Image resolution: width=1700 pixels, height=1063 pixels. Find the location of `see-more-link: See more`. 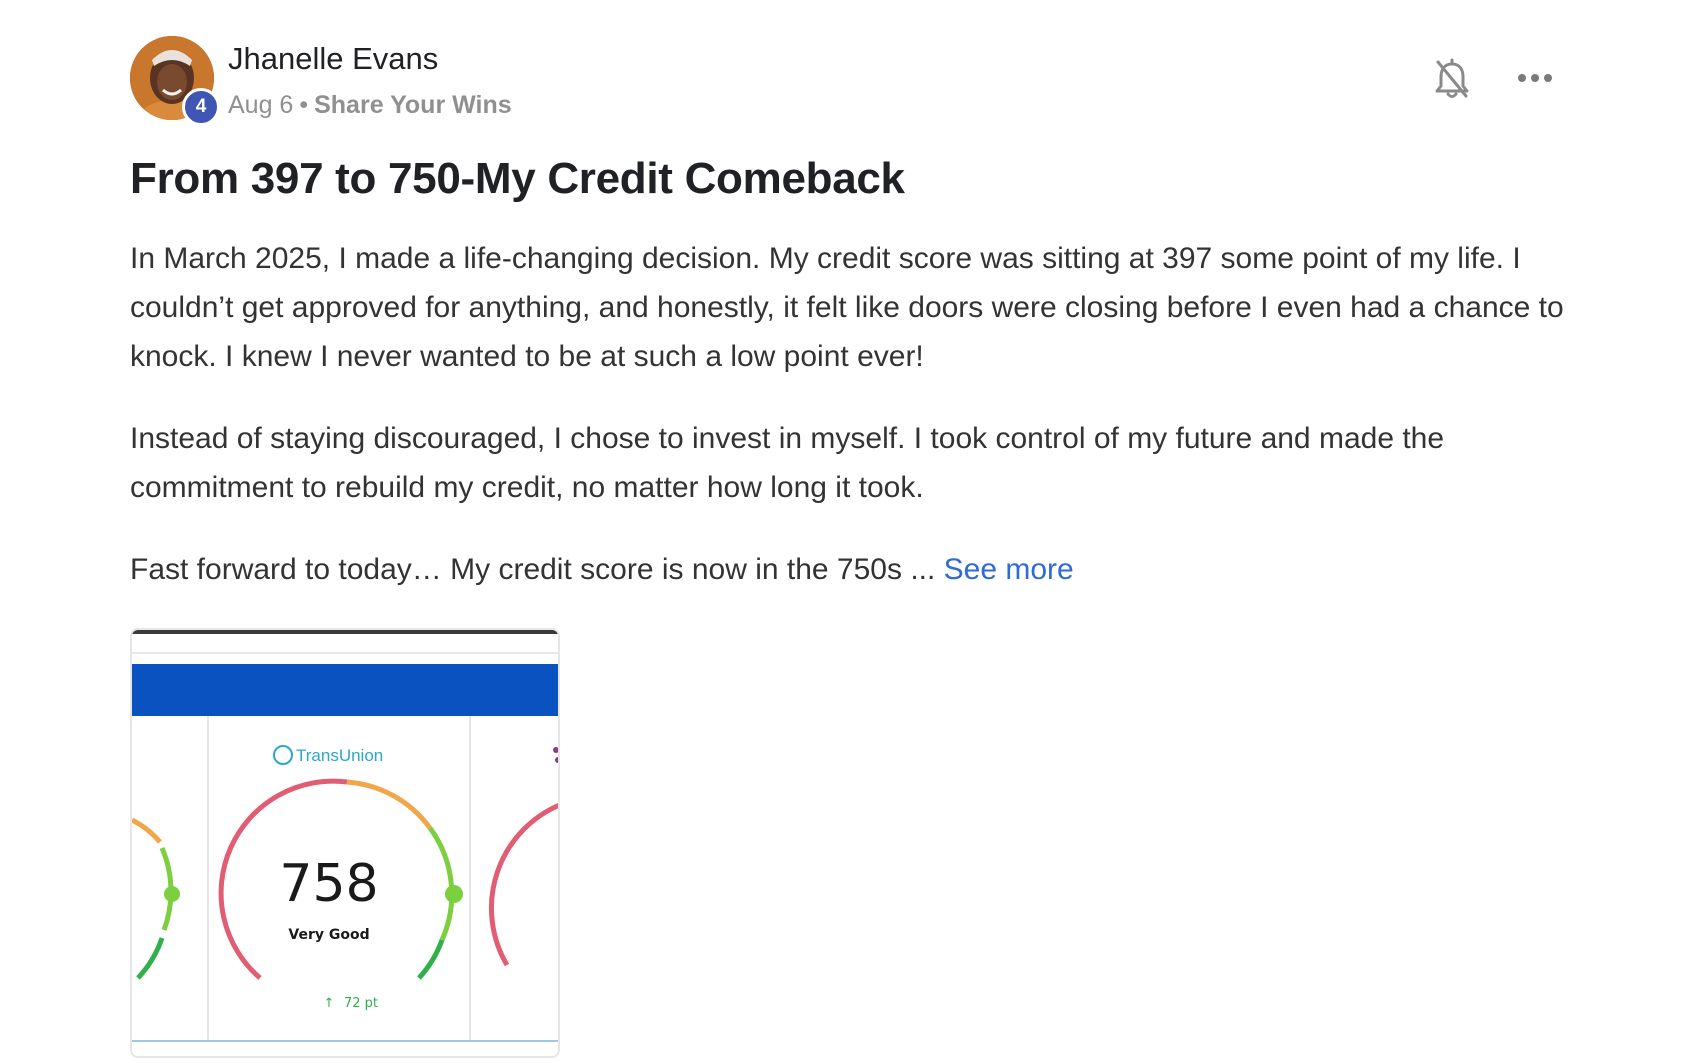

see-more-link: See more is located at coordinates (1009, 569).